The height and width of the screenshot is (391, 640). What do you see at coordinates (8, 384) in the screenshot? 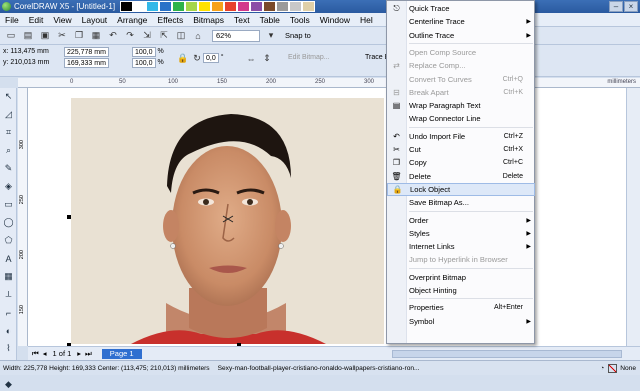
I see `fill-tool-icon: ◆` at bounding box center [8, 384].